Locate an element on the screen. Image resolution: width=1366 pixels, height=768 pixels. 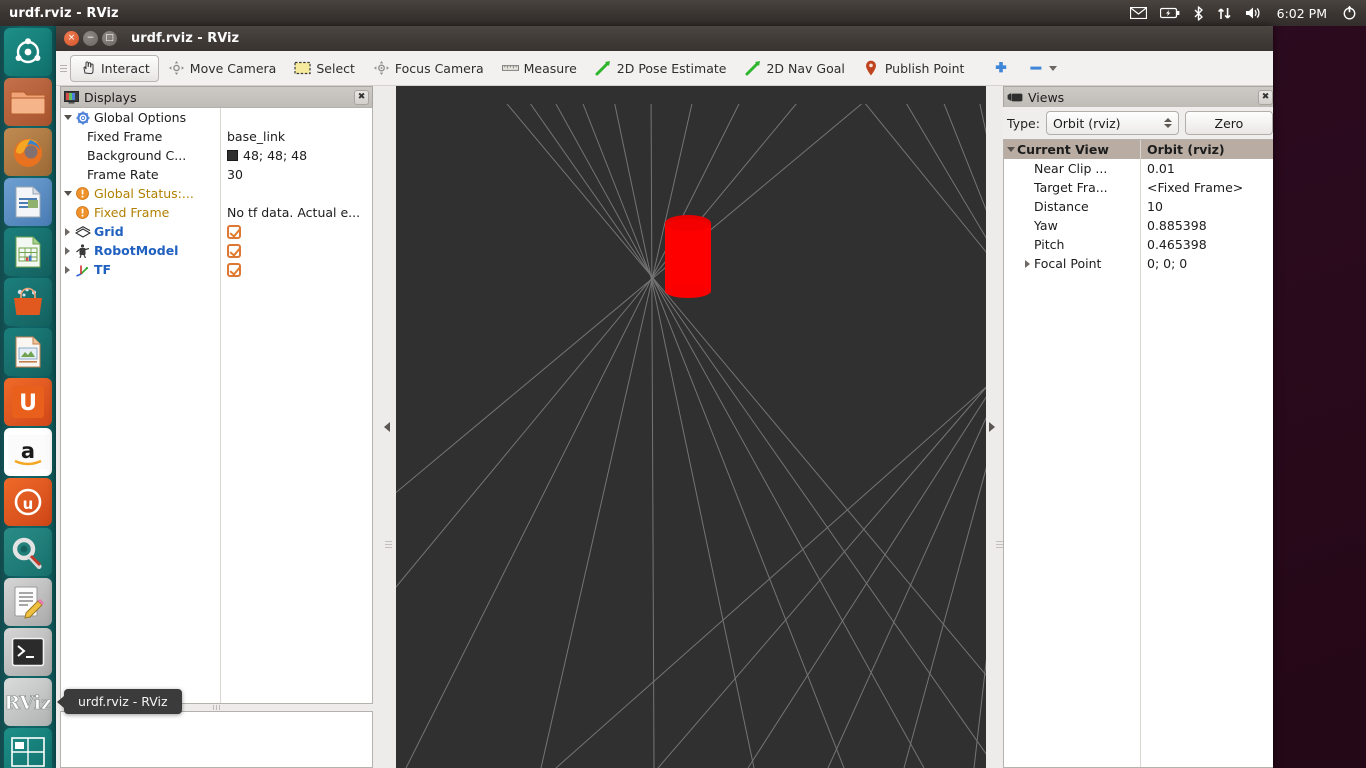
spinner-arrows-icon is located at coordinates (1167, 123).